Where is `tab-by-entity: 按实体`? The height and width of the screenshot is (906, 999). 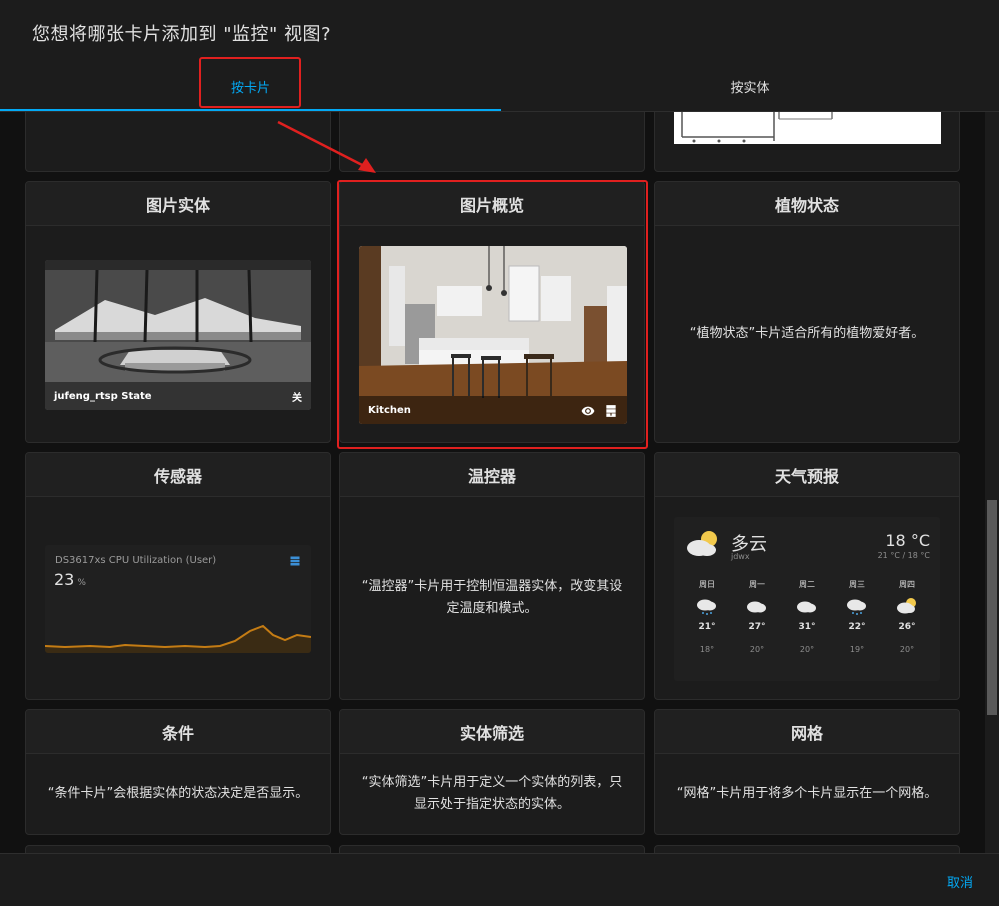 tab-by-entity: 按实体 is located at coordinates (750, 86).